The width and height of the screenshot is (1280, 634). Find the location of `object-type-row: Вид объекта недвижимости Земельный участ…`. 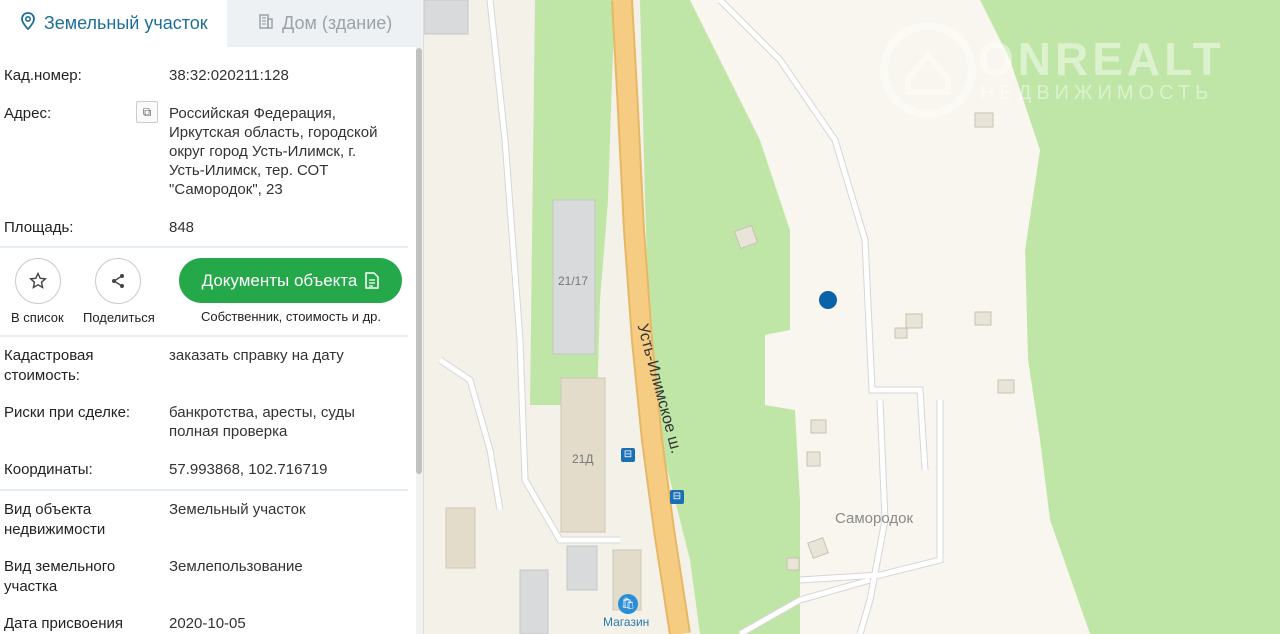

object-type-row: Вид объекта недвижимости Земельный участ… is located at coordinates (204, 521).